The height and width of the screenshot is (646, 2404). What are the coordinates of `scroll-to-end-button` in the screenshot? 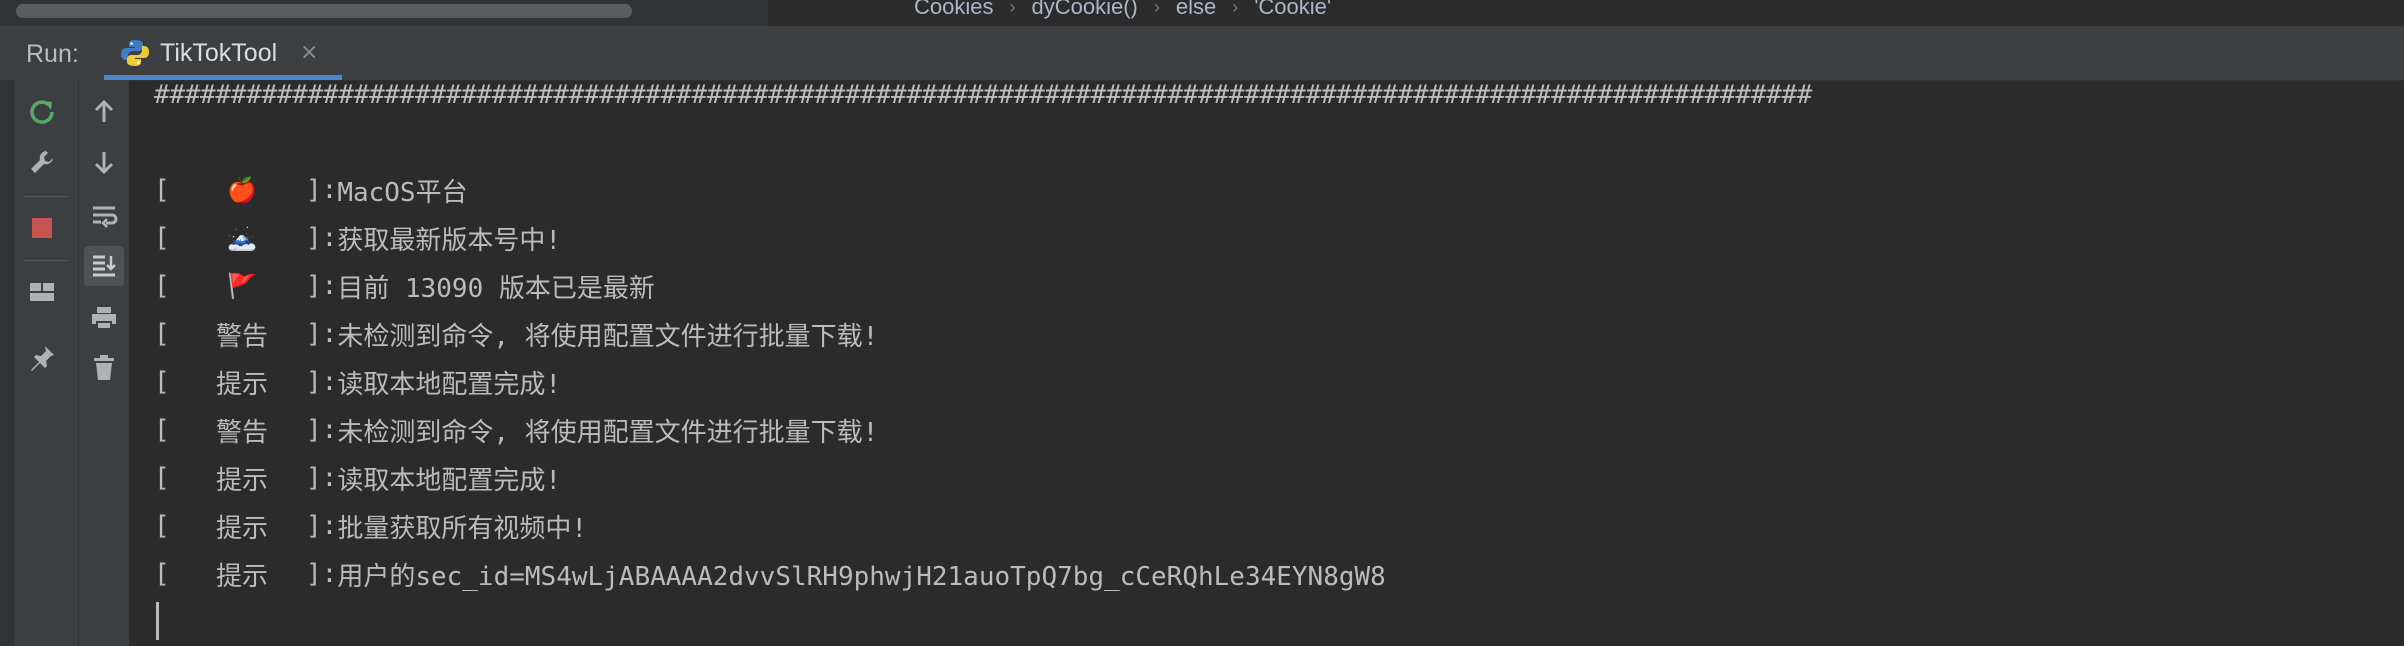 It's located at (104, 266).